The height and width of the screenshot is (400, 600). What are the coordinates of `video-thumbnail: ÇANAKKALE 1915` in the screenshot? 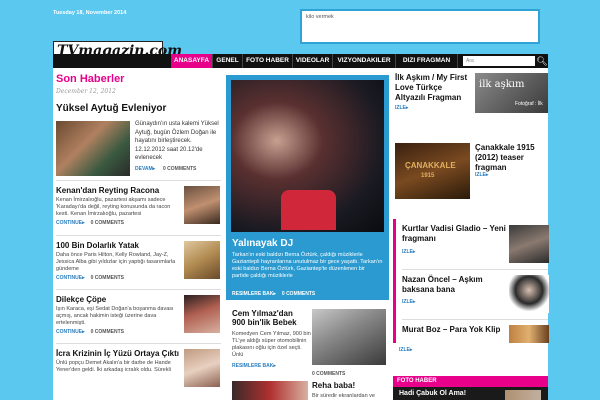 It's located at (432, 171).